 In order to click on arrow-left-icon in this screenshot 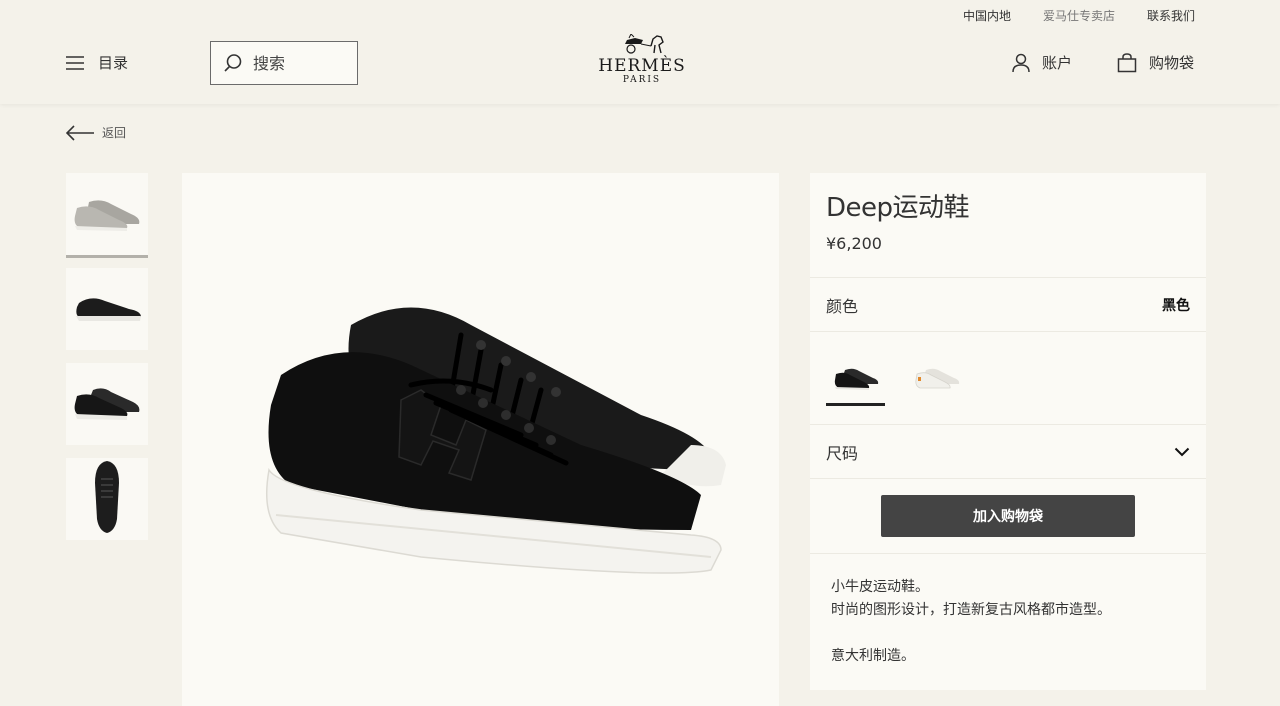, I will do `click(80, 133)`.